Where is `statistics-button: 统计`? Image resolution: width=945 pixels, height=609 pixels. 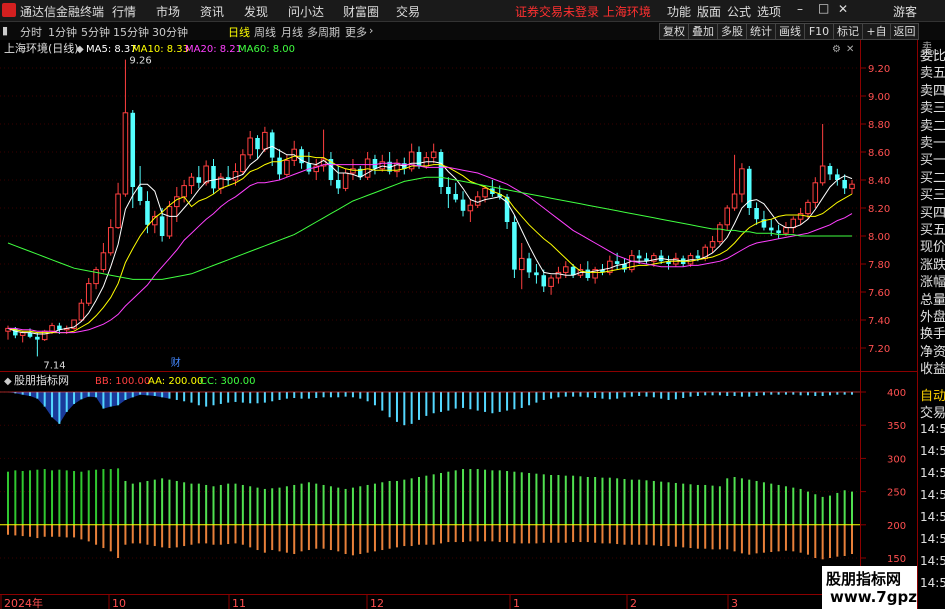
statistics-button: 统计 is located at coordinates (761, 31).